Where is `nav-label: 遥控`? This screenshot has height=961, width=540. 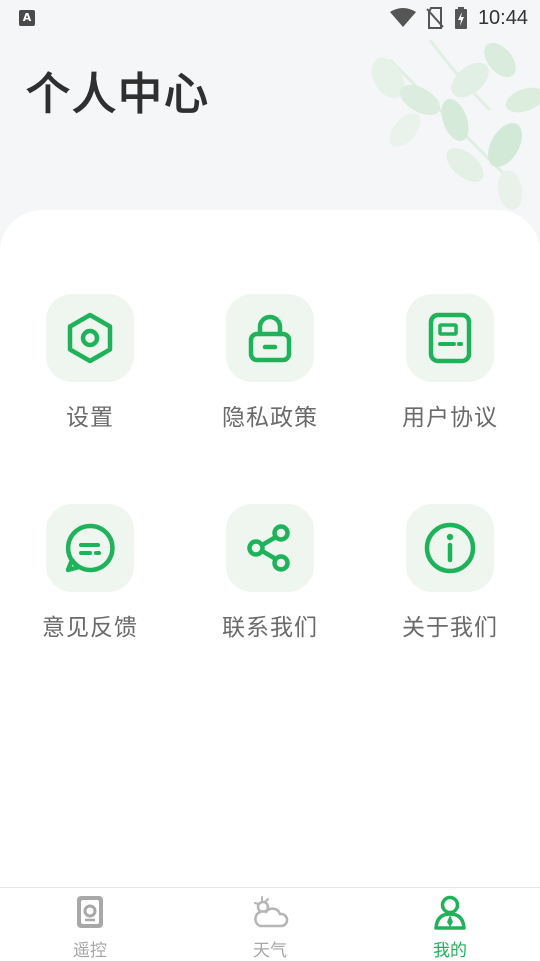
nav-label: 遥控 is located at coordinates (90, 951).